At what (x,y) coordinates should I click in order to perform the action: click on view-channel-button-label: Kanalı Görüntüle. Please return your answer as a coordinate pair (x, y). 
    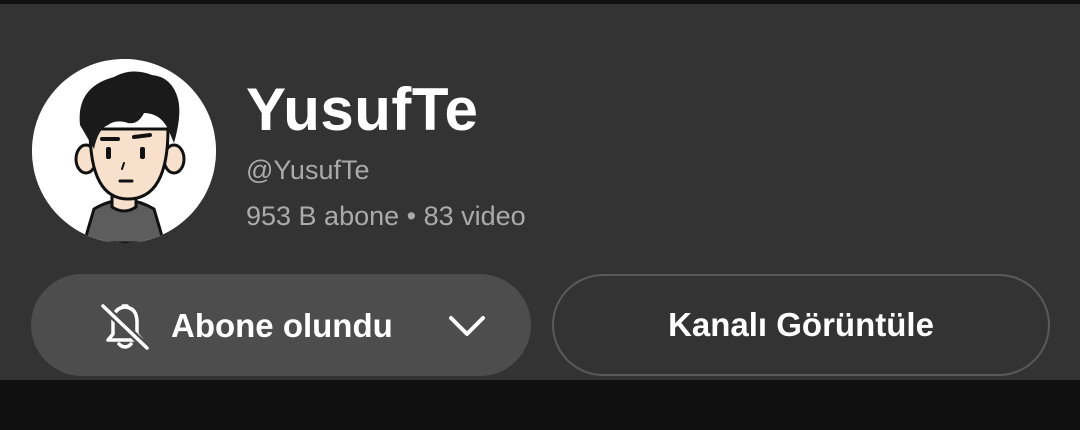
    Looking at the image, I should click on (801, 324).